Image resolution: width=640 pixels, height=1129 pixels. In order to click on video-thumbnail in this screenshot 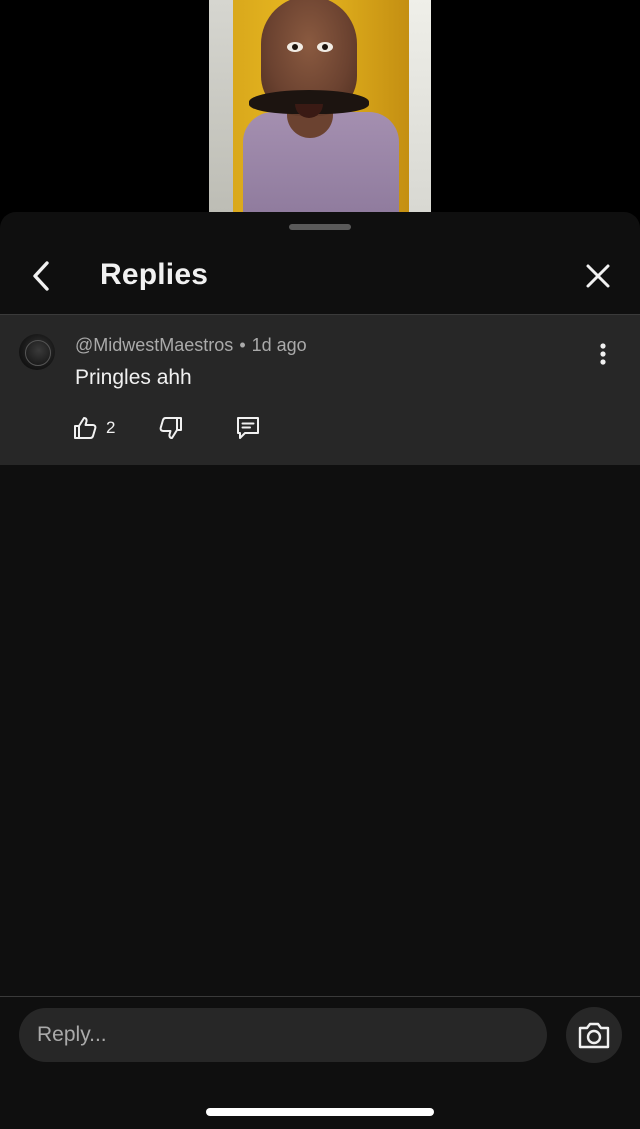, I will do `click(320, 106)`.